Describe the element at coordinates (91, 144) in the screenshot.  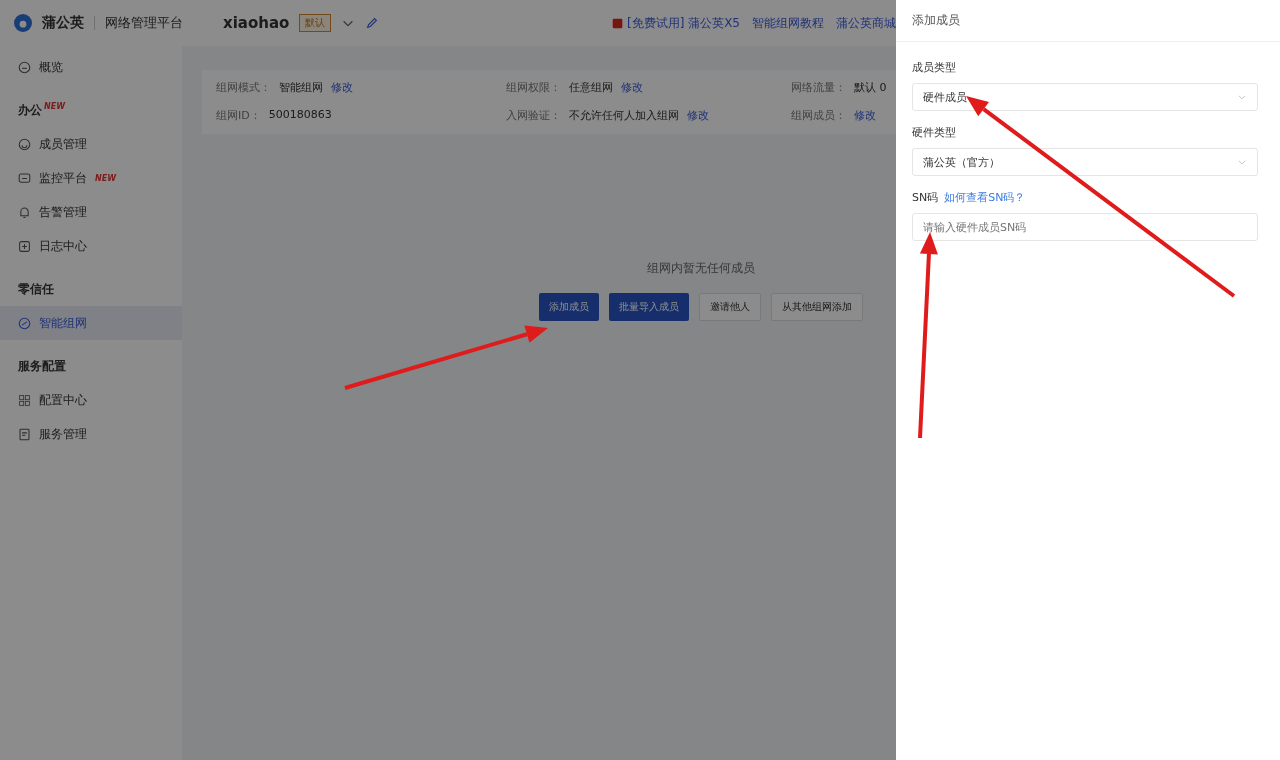
I see `sidebar-item: 成员管理` at that location.